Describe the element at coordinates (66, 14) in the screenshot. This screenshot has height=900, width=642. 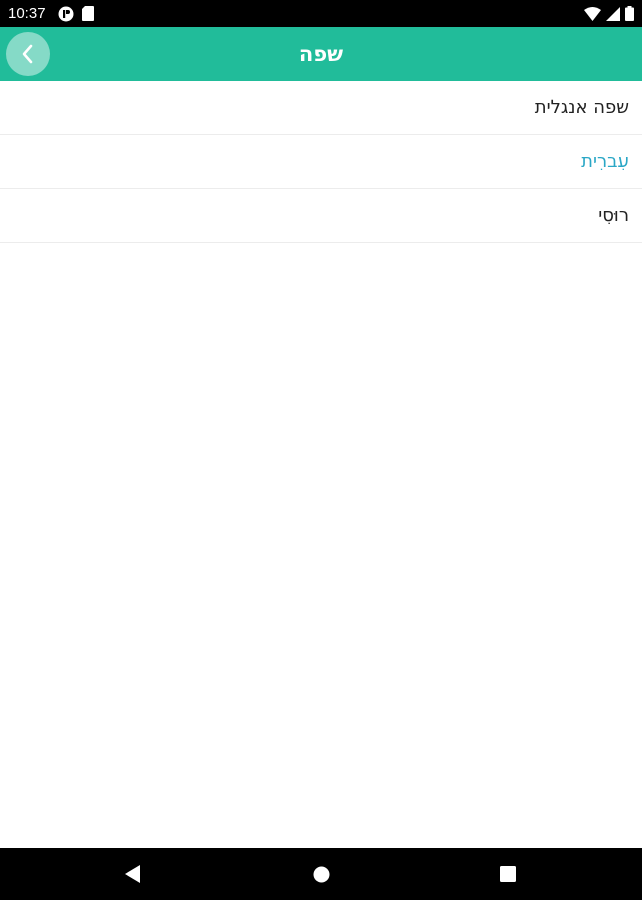
I see `notification-app-icon` at that location.